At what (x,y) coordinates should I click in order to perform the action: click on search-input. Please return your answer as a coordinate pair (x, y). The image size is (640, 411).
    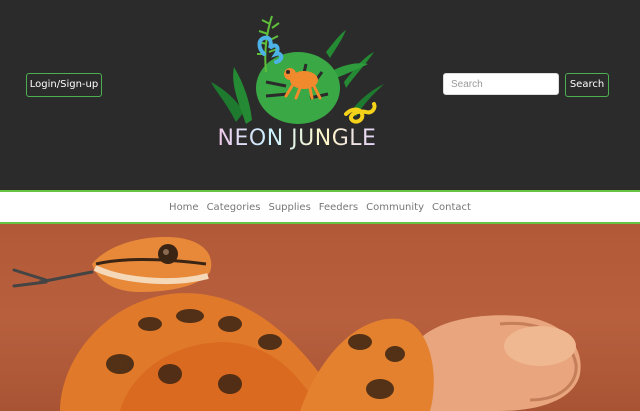
    Looking at the image, I should click on (501, 84).